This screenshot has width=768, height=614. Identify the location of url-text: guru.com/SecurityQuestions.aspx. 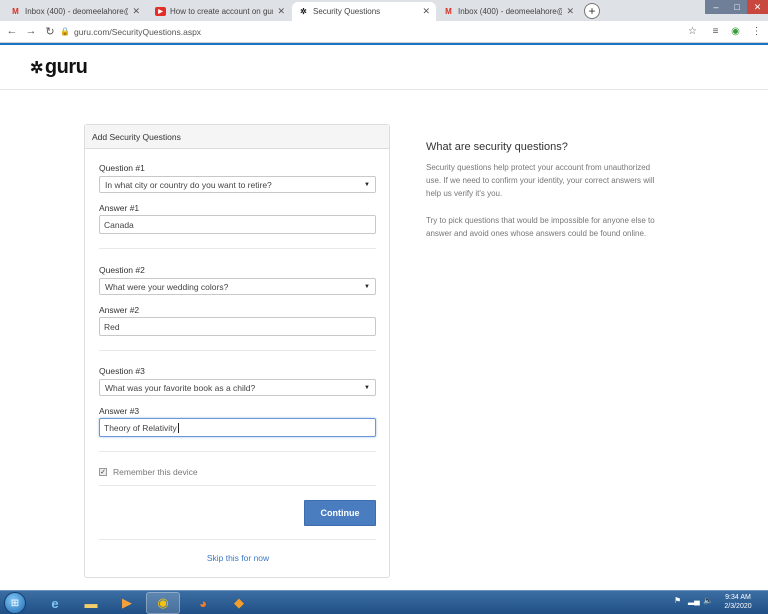
(137, 31).